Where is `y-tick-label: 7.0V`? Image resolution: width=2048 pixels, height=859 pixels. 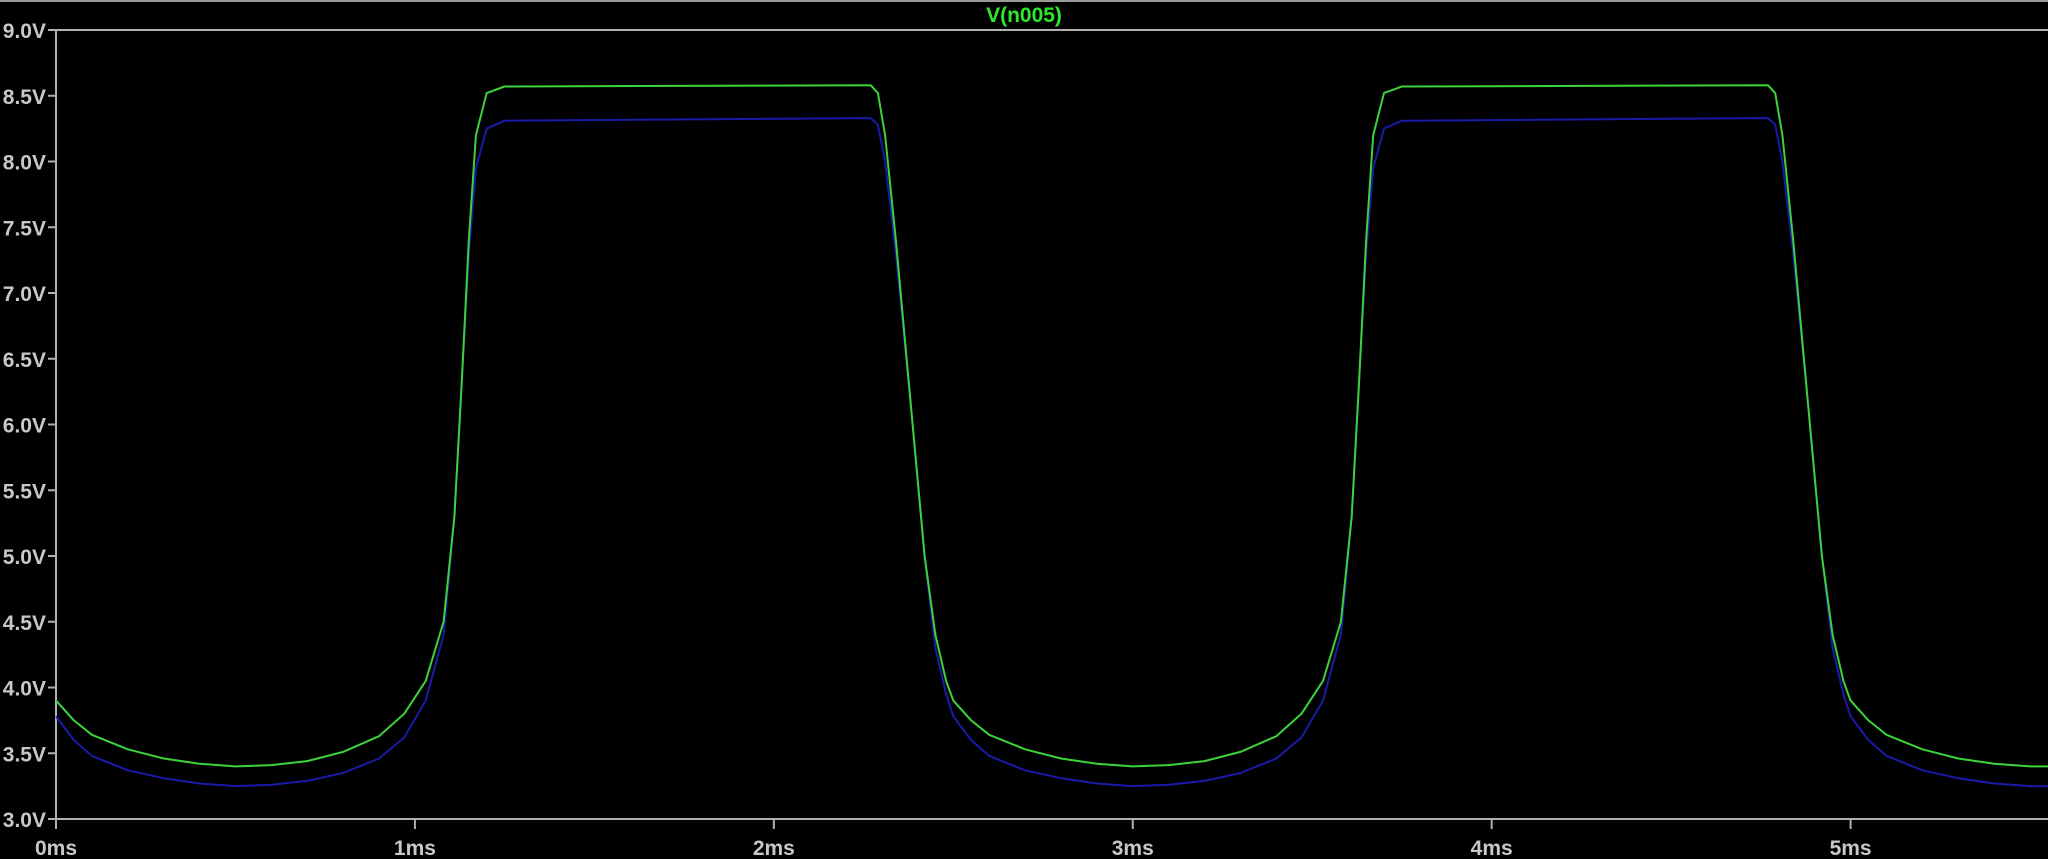
y-tick-label: 7.0V is located at coordinates (24, 294).